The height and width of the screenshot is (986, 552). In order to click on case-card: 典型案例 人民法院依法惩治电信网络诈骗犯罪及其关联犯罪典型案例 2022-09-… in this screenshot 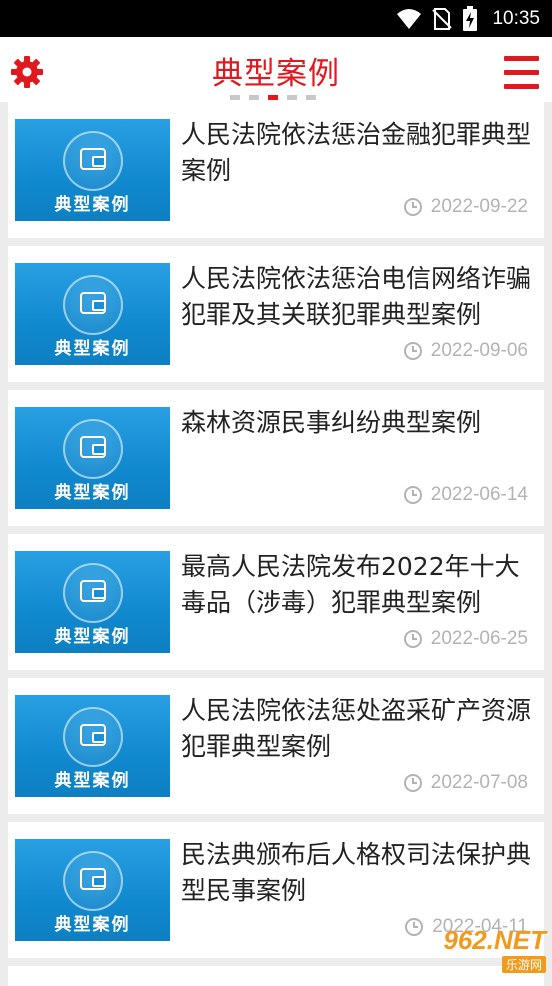, I will do `click(276, 314)`.